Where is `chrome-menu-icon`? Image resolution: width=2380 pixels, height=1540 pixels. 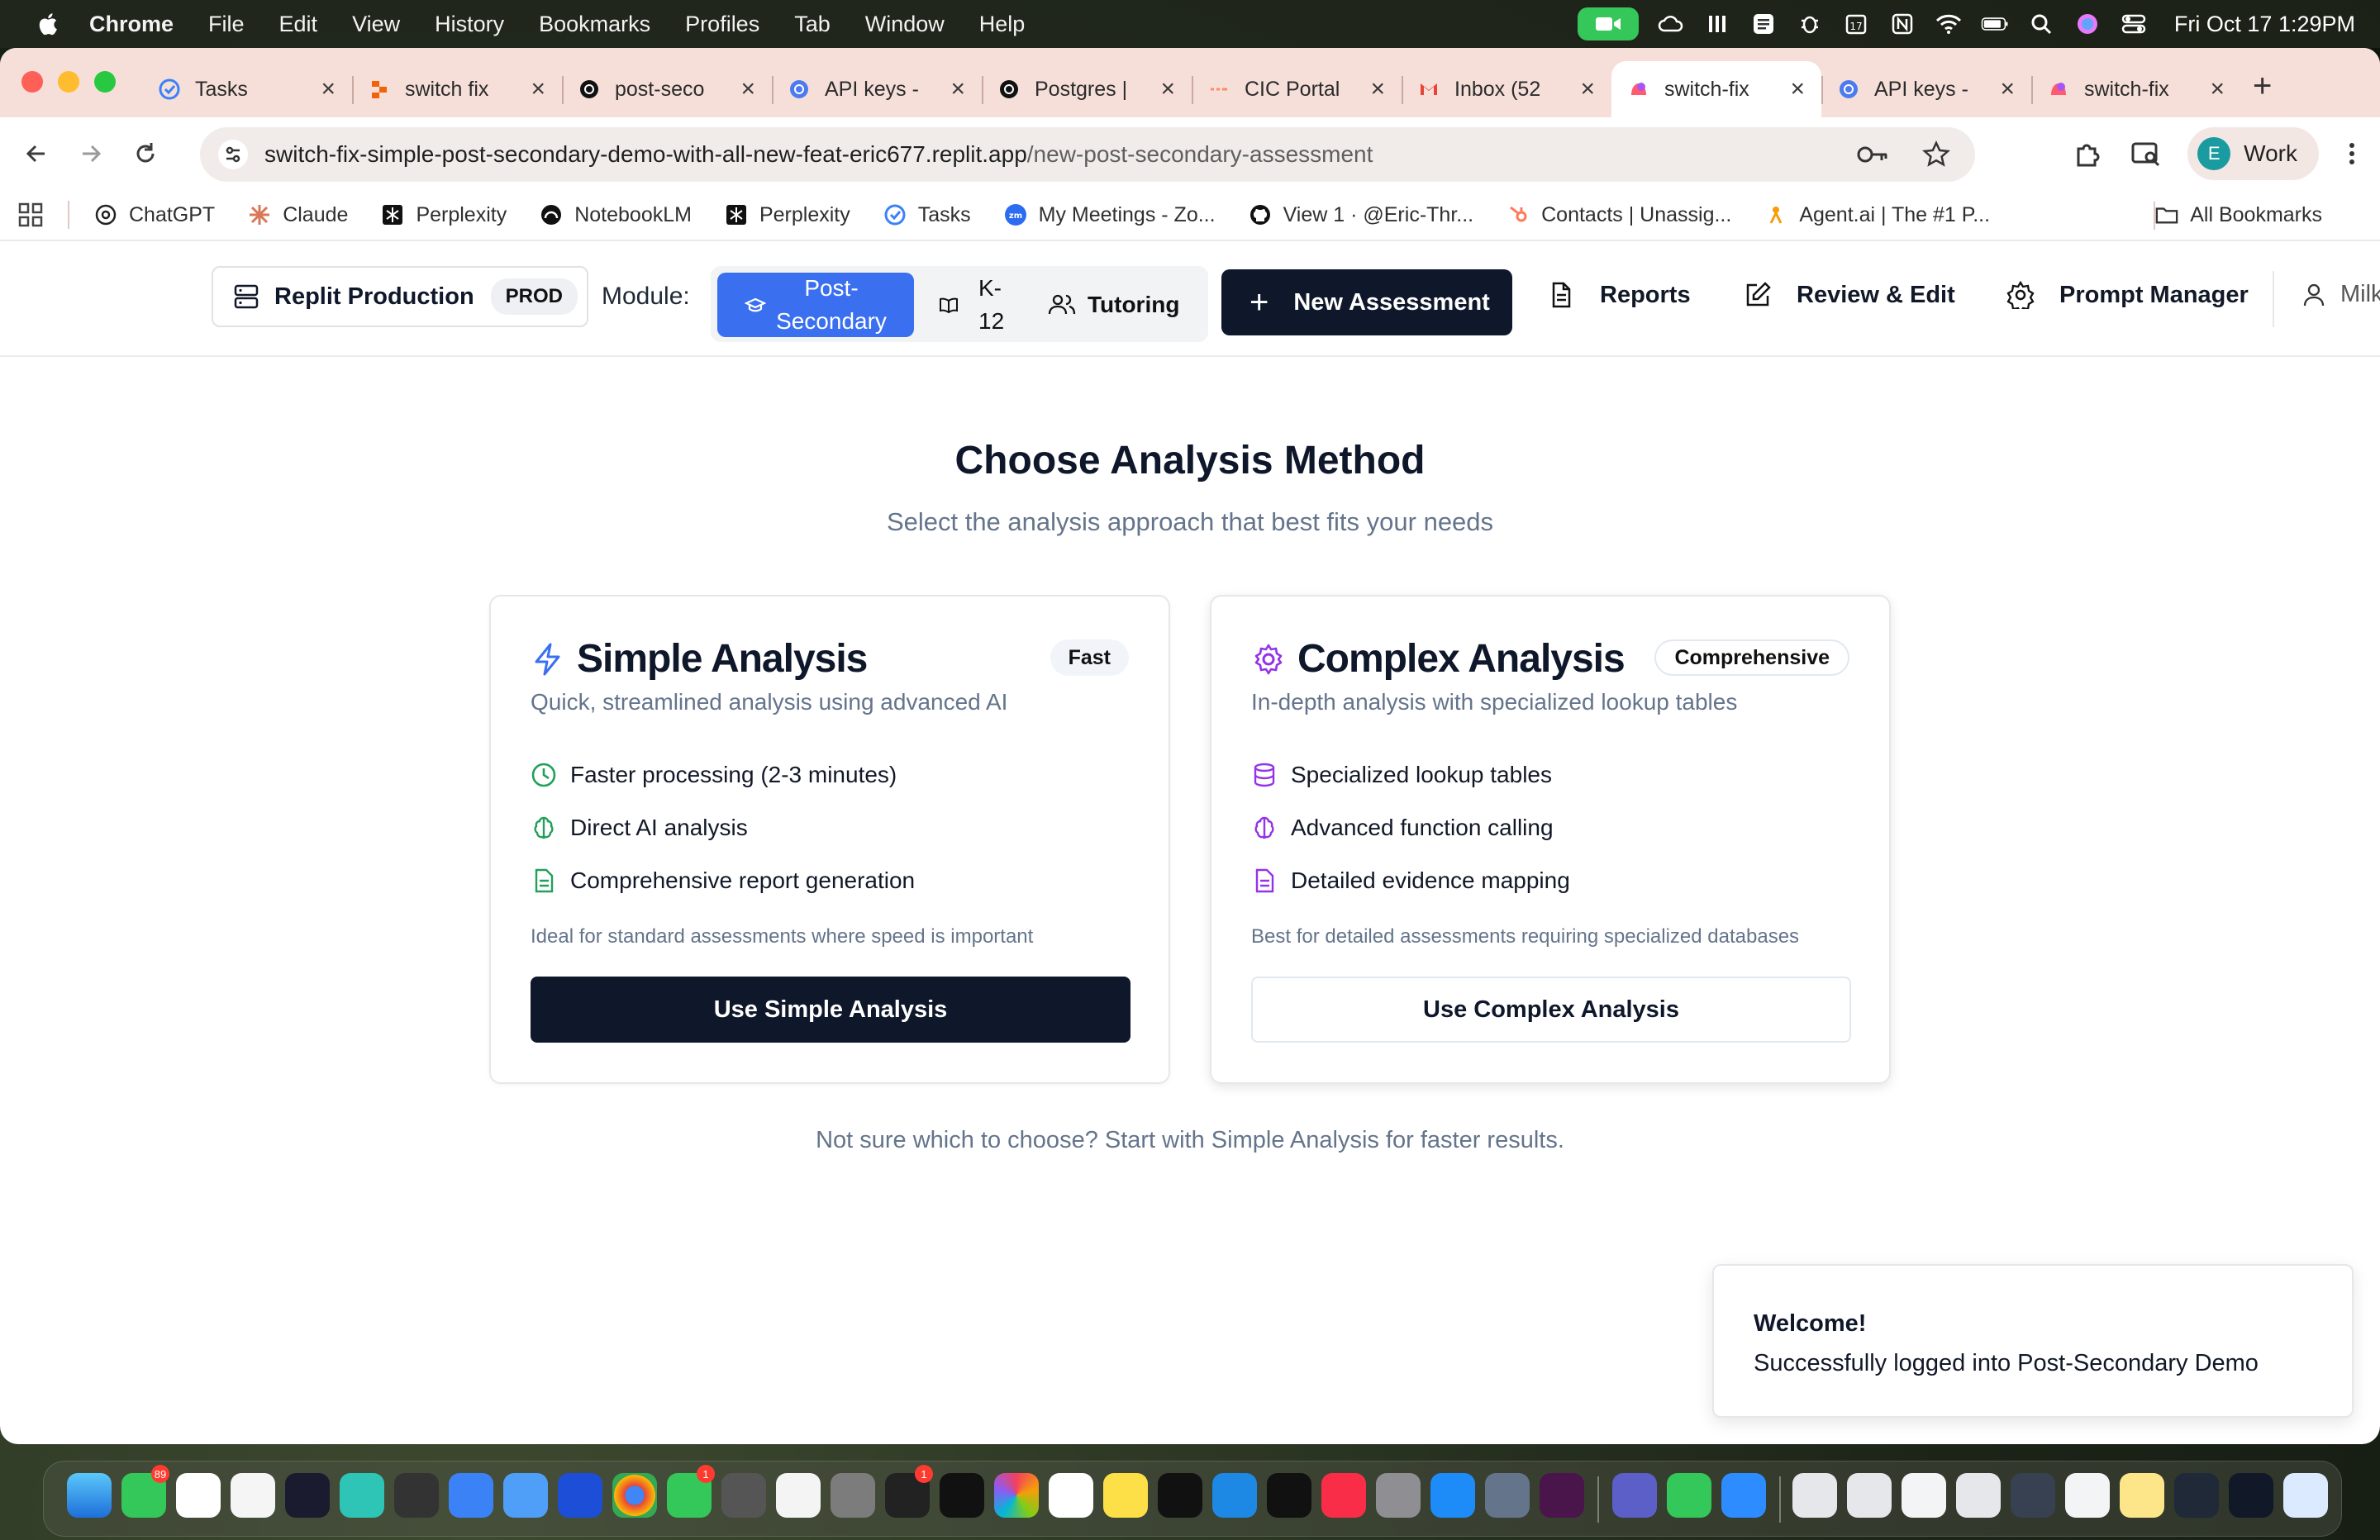 chrome-menu-icon is located at coordinates (2352, 153).